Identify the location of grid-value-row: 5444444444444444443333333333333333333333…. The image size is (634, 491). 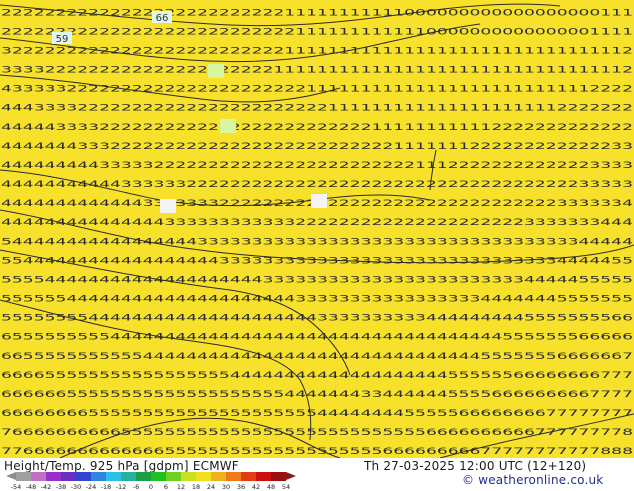
(317, 242).